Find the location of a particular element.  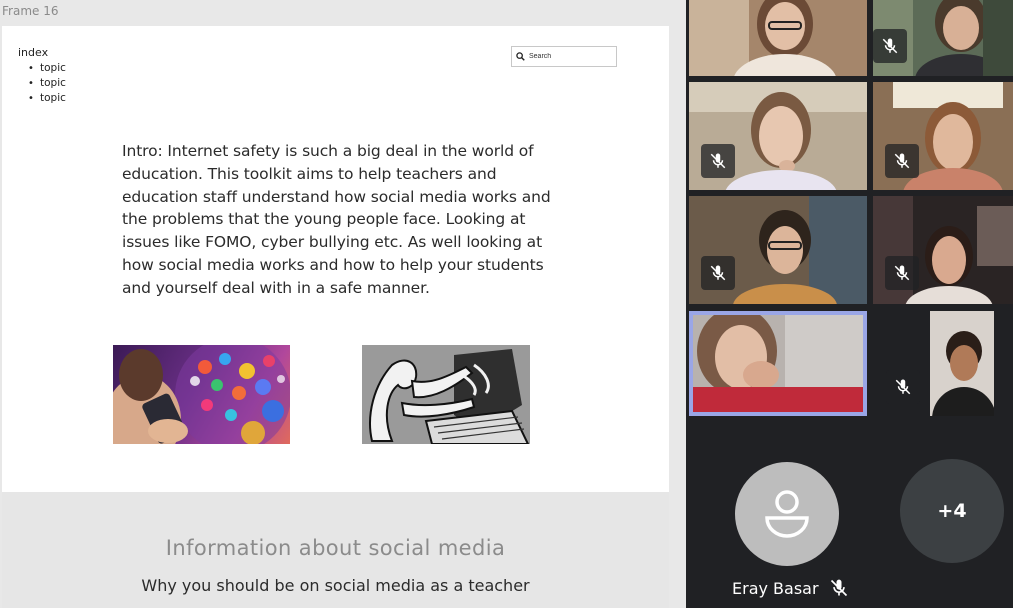

search-icon is located at coordinates (520, 56).